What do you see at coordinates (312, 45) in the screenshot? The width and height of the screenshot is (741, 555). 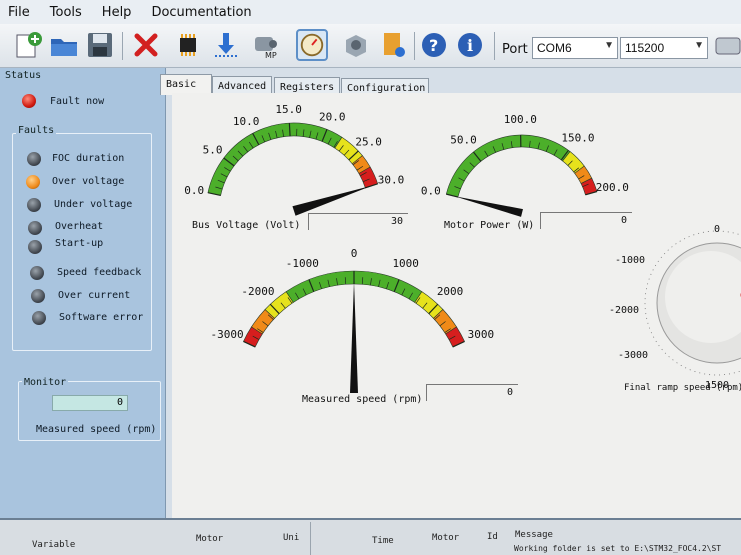 I see `gauge-icon` at bounding box center [312, 45].